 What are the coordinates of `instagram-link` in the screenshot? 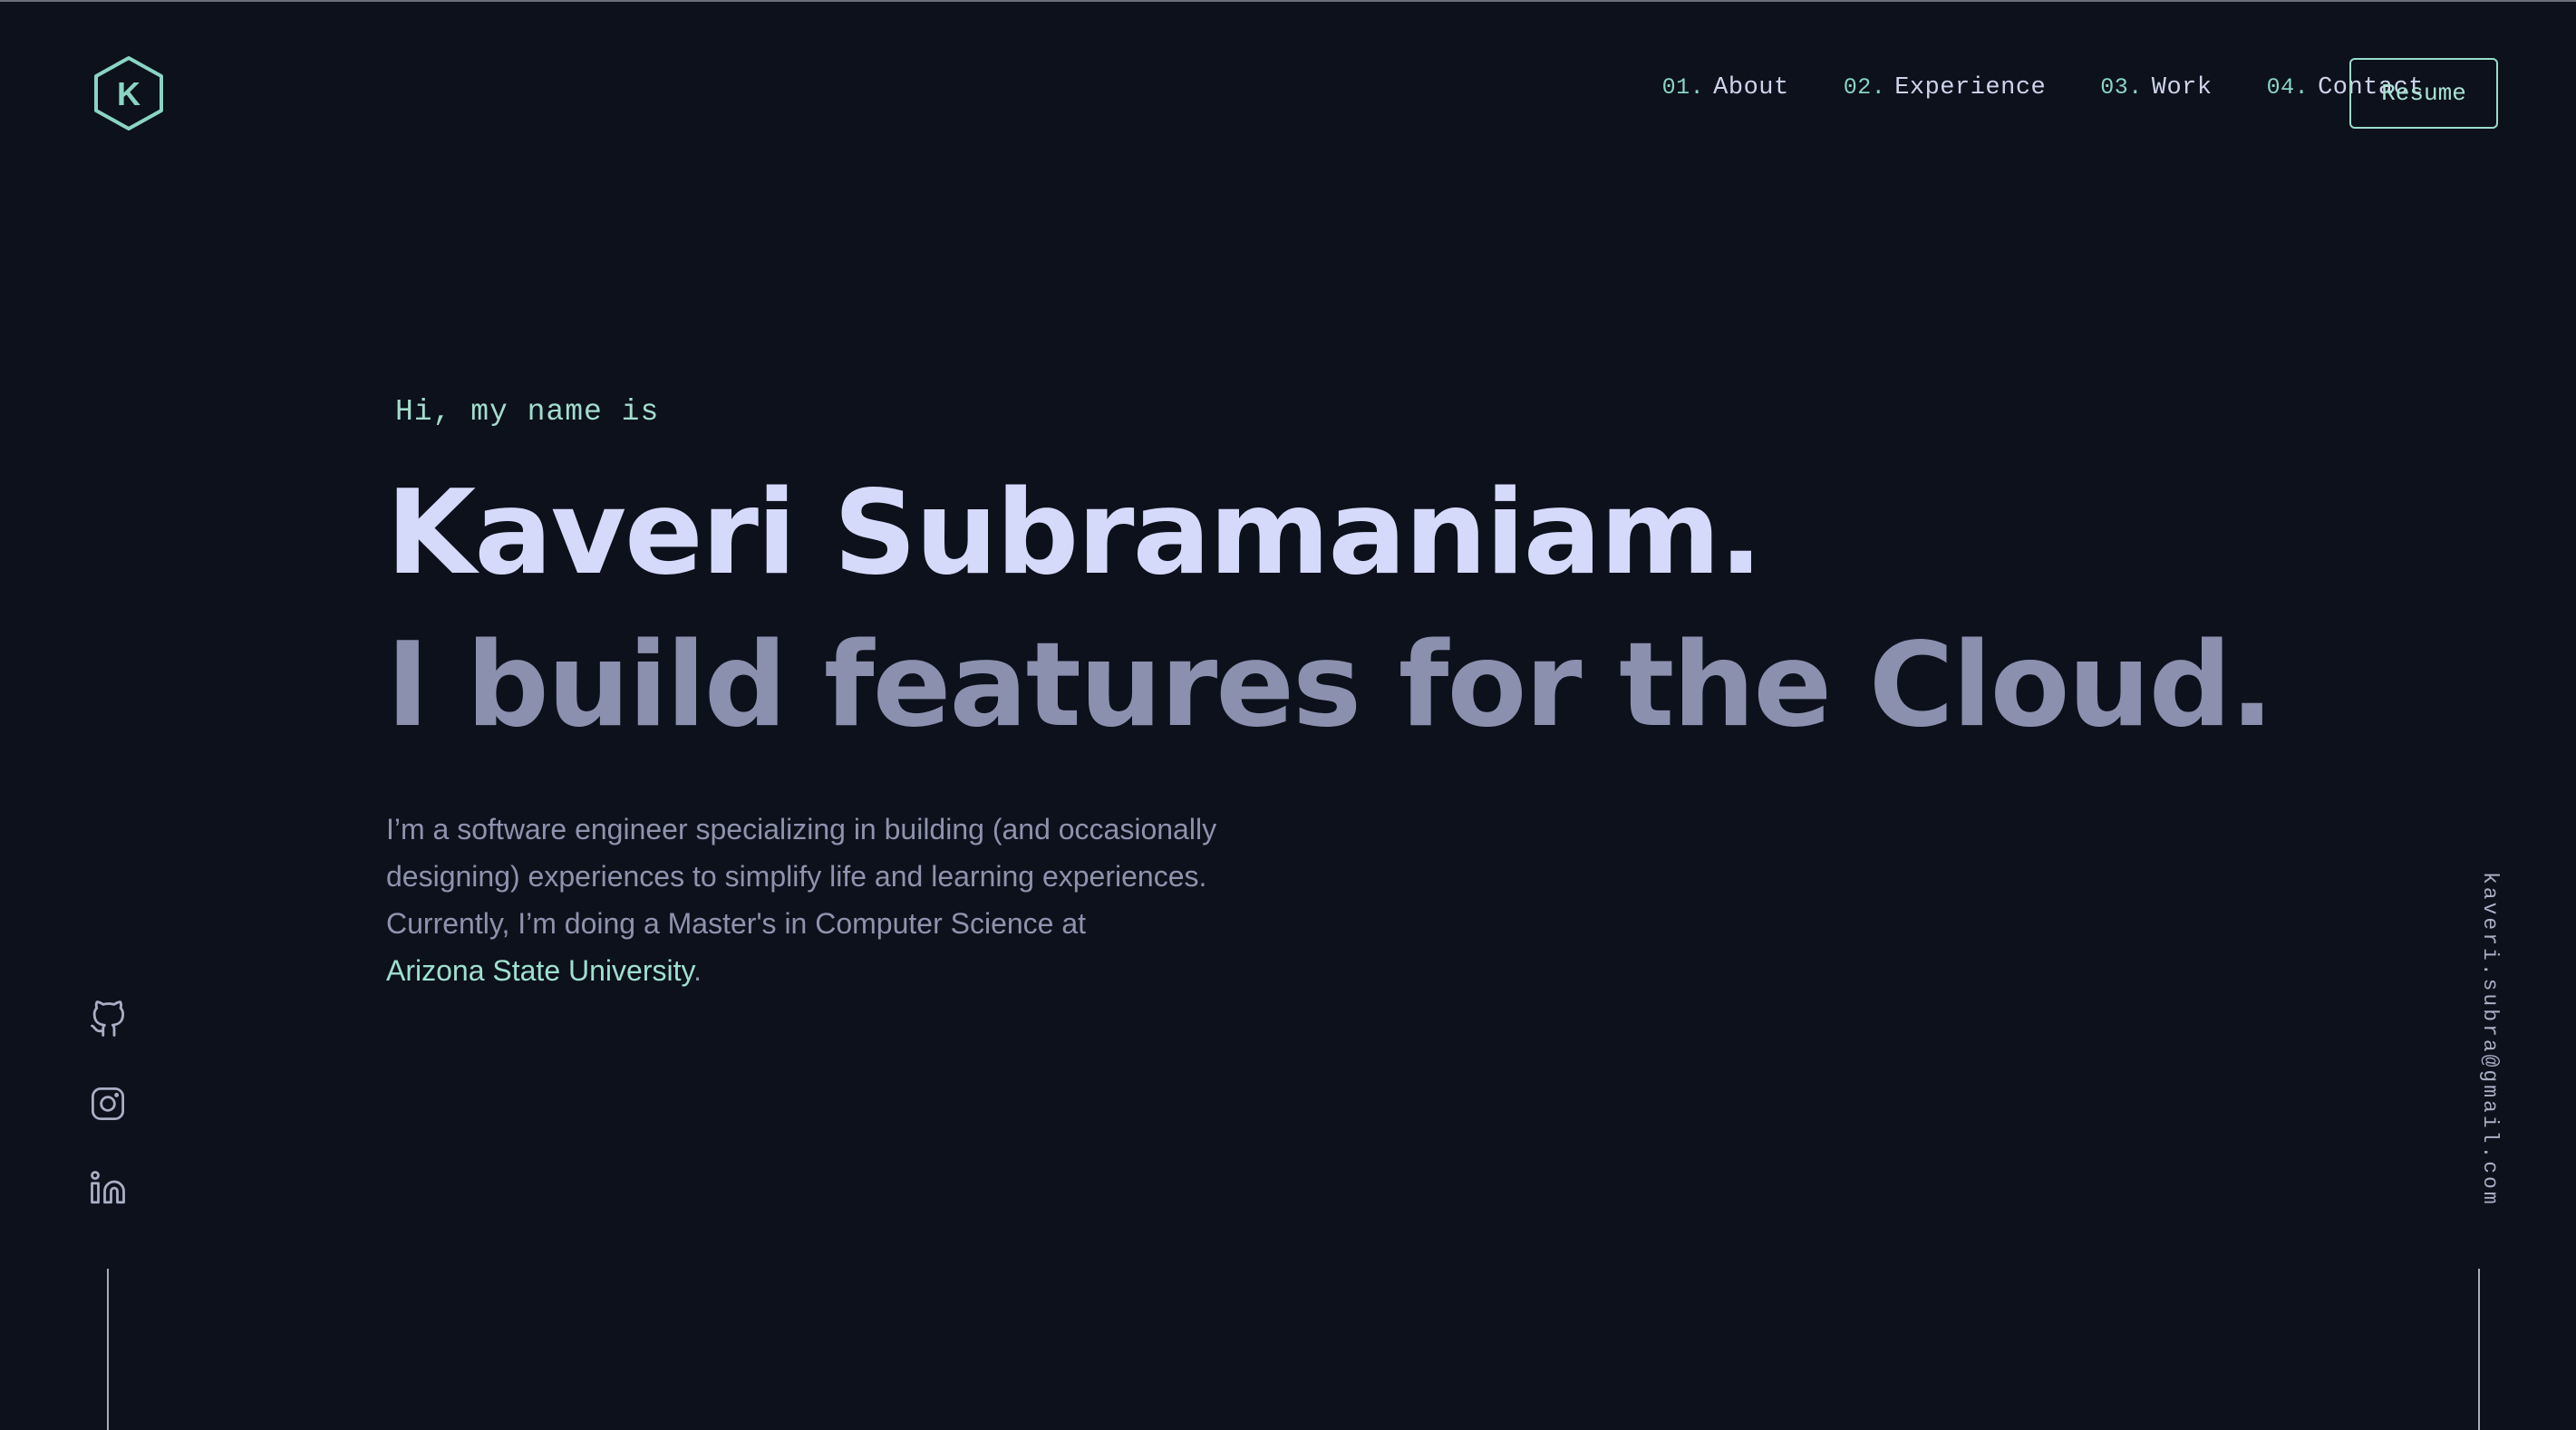 It's located at (108, 1104).